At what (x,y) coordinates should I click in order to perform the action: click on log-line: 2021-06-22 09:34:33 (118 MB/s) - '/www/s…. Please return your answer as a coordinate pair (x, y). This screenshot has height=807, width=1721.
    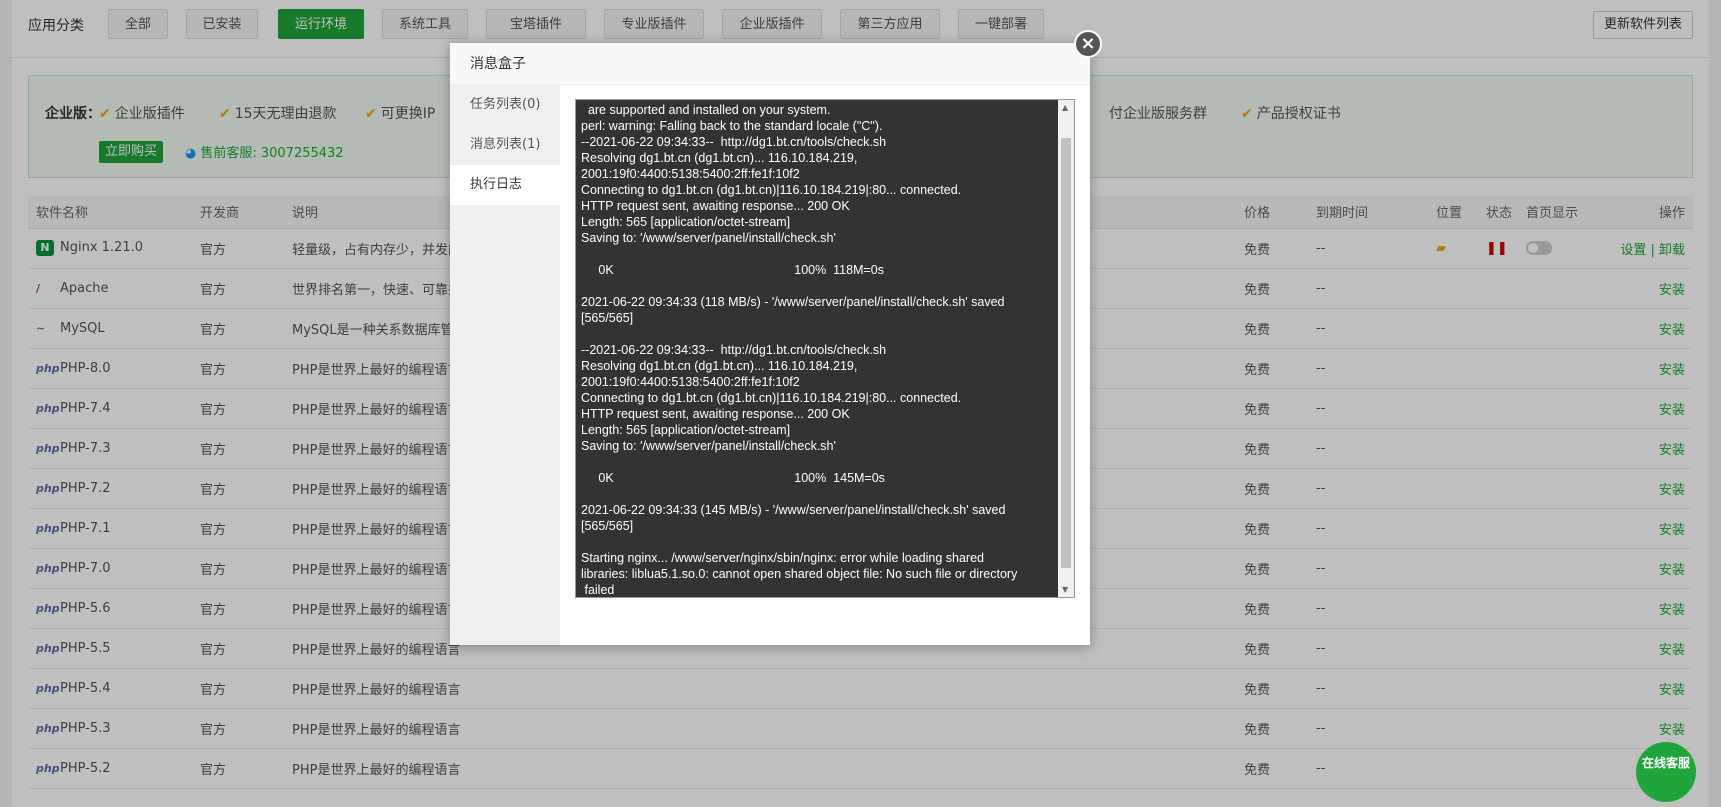
    Looking at the image, I should click on (793, 302).